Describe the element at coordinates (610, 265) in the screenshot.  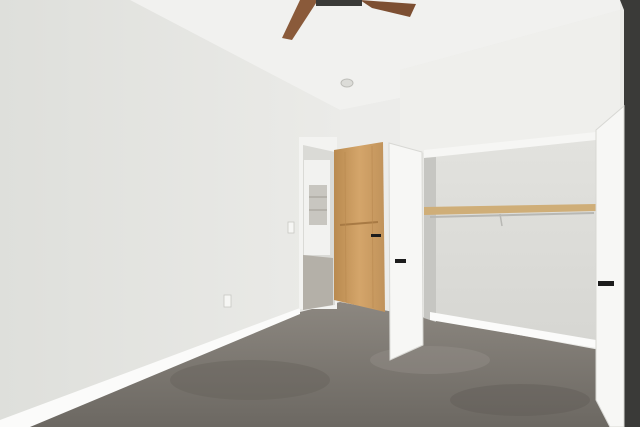
I see `closet-door-right` at that location.